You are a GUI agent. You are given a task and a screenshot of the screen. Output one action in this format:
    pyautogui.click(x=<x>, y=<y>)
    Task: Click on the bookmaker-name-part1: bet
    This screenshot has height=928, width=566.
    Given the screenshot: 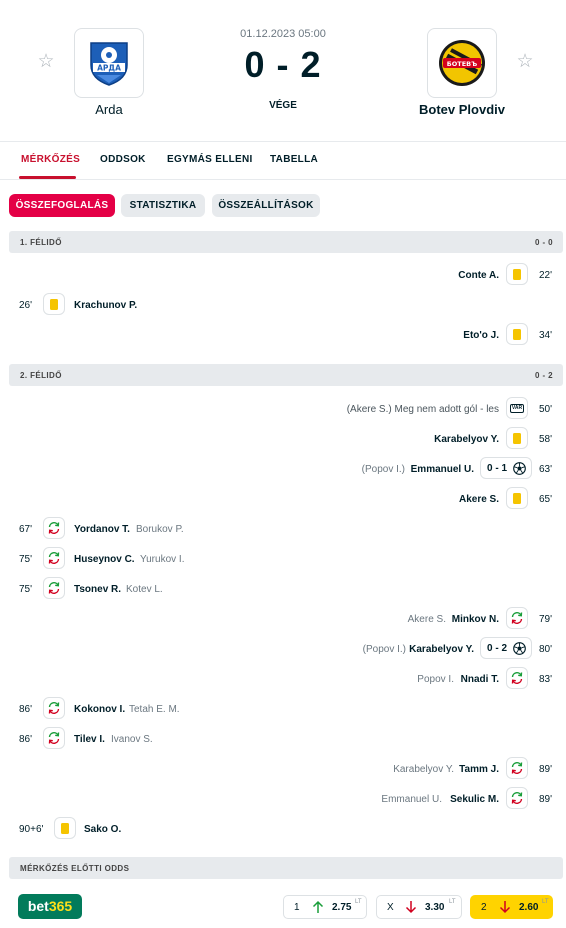 What is the action you would take?
    pyautogui.click(x=38, y=906)
    